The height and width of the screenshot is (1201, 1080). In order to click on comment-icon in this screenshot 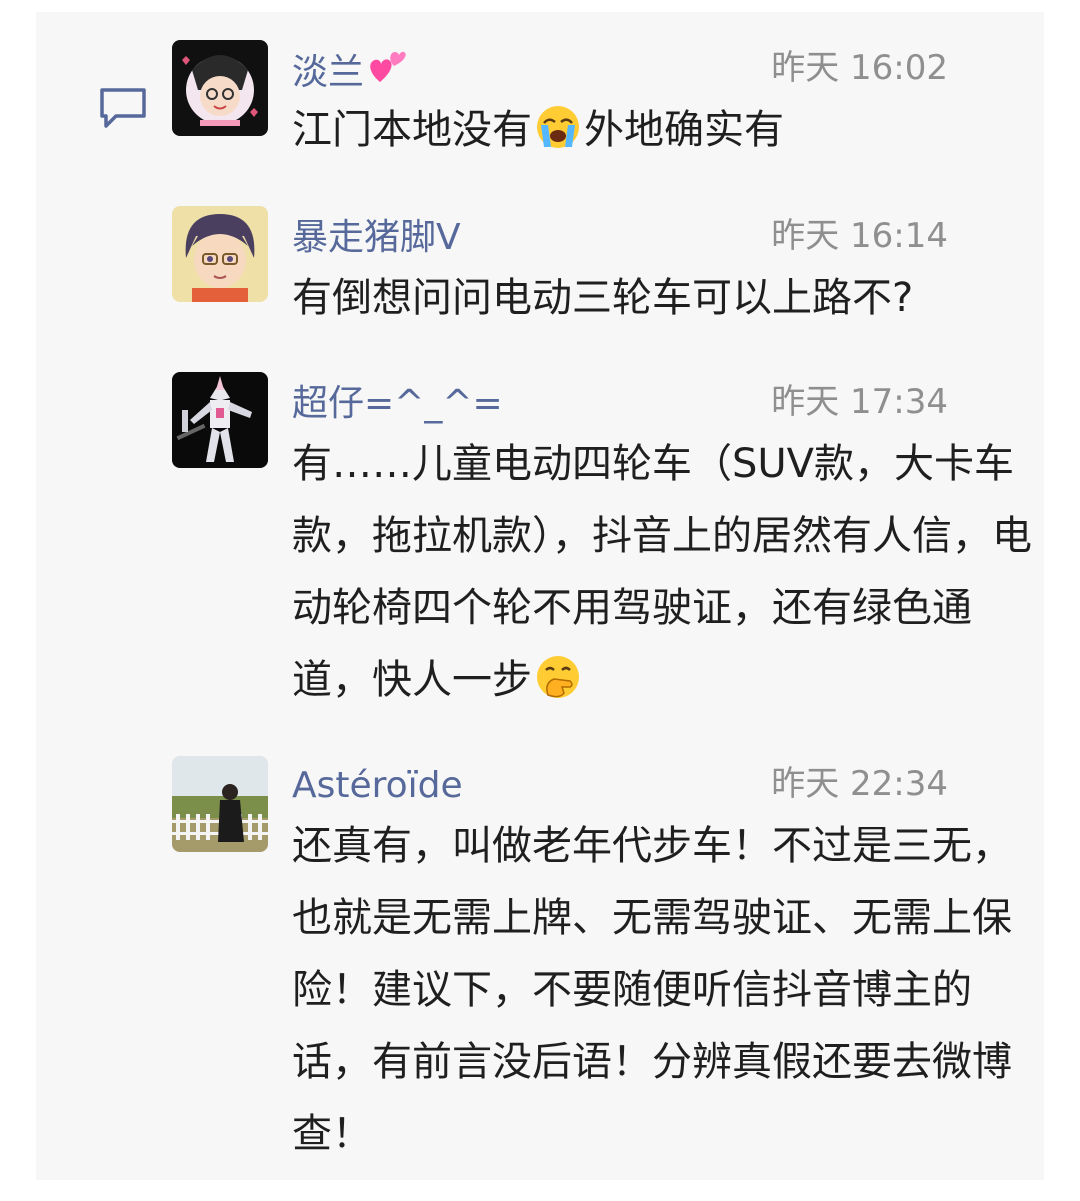, I will do `click(123, 108)`.